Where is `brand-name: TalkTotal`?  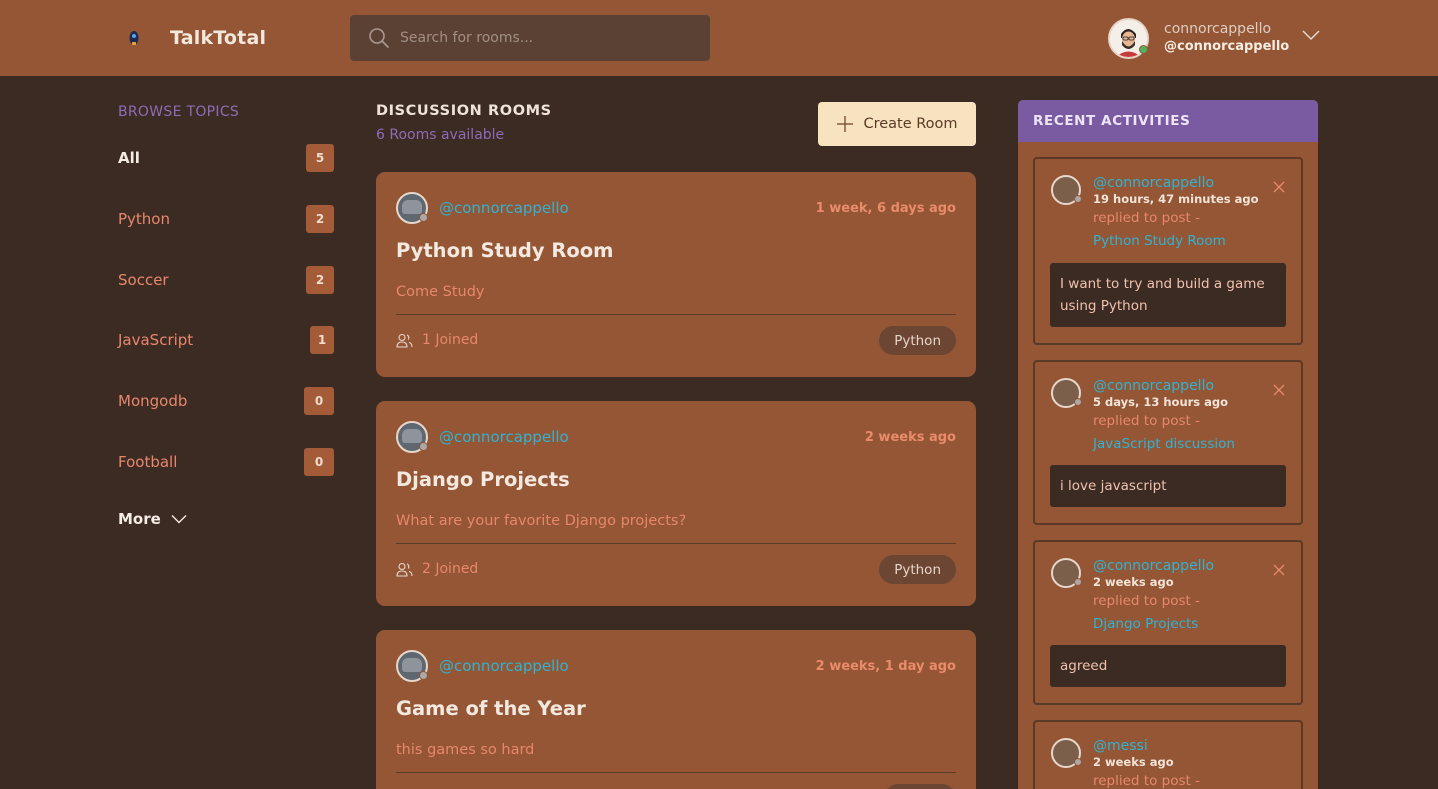
brand-name: TalkTotal is located at coordinates (218, 38).